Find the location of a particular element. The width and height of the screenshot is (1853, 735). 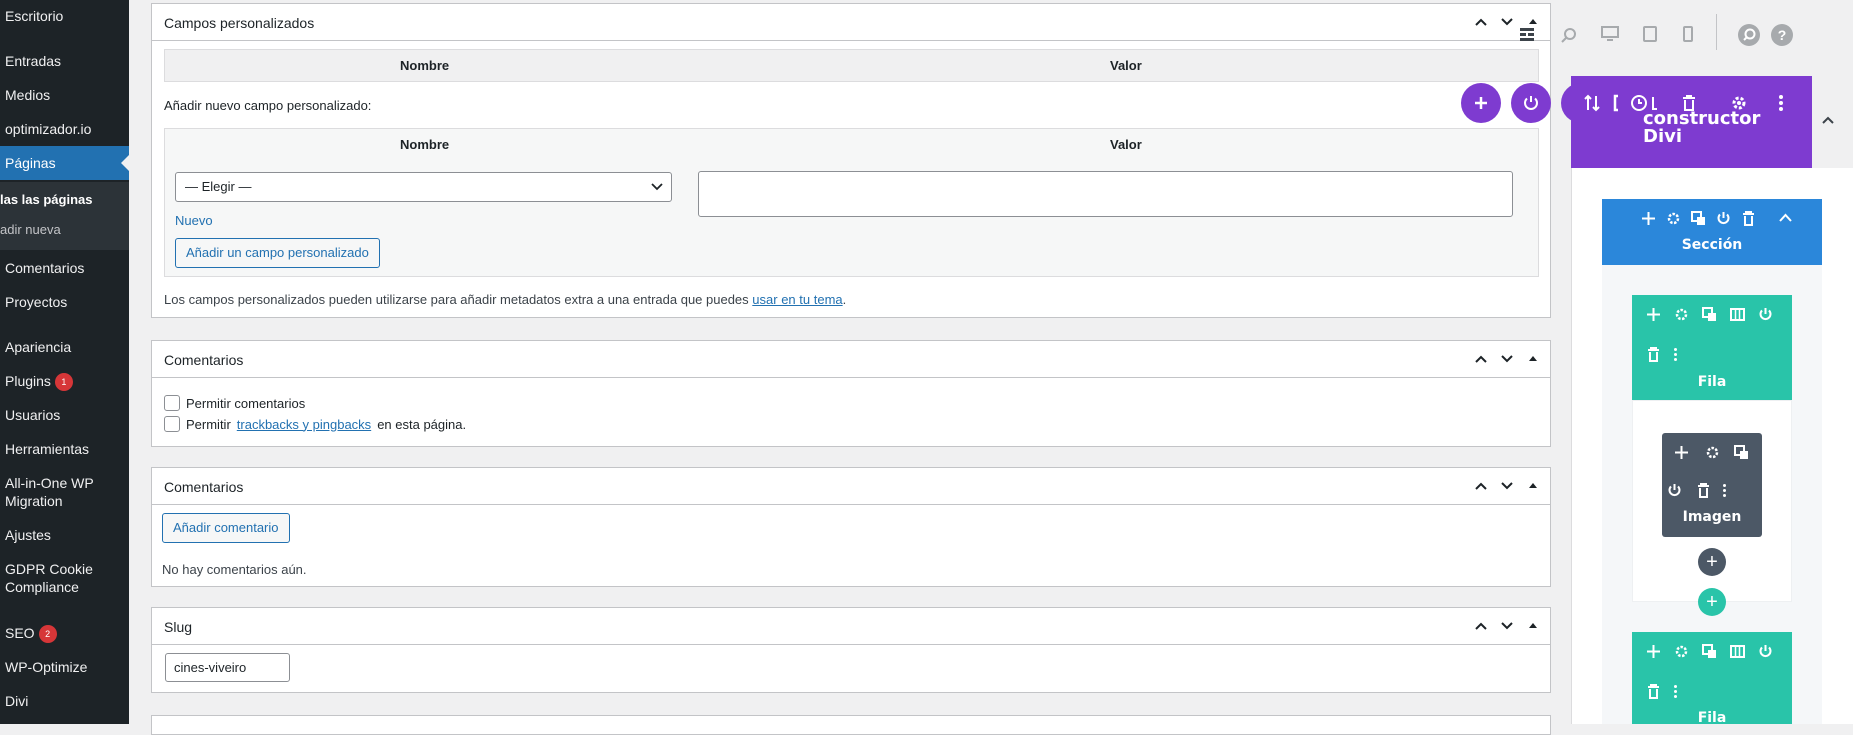

custom-field-key-select: — Elegir — is located at coordinates (423, 187).